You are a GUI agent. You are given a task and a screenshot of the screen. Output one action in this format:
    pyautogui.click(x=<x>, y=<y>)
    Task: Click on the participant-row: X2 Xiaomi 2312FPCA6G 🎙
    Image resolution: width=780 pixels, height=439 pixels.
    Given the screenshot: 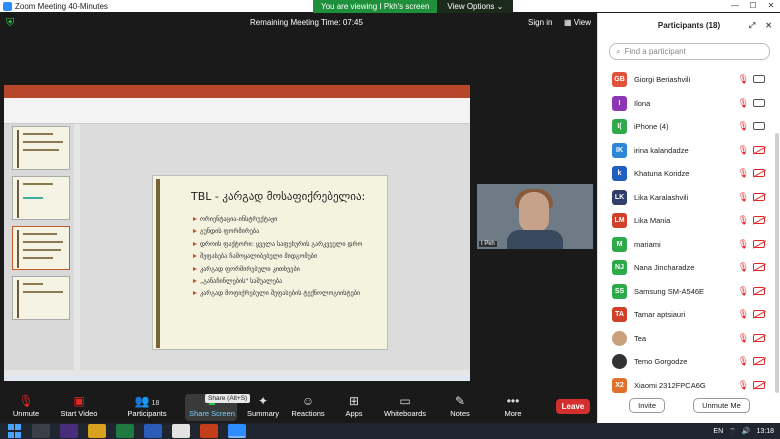 What is the action you would take?
    pyautogui.click(x=685, y=386)
    